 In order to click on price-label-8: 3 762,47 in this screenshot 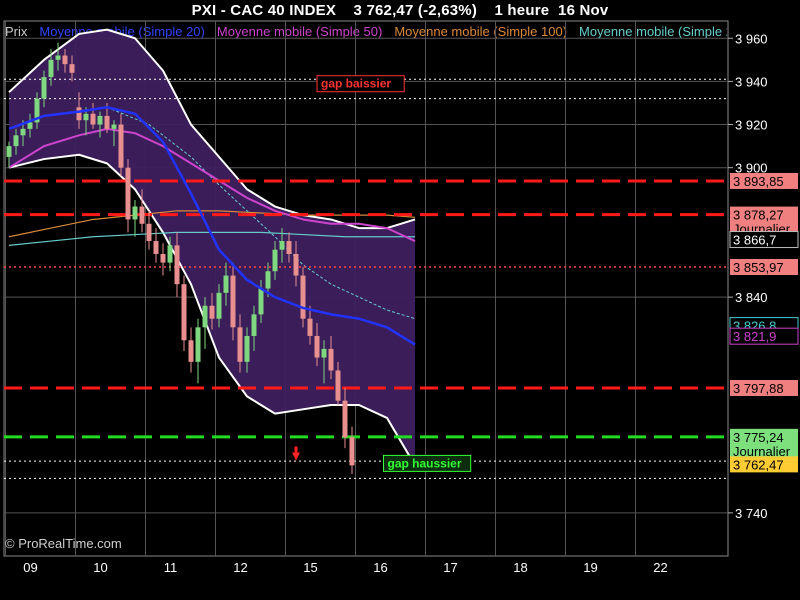, I will do `click(758, 464)`.